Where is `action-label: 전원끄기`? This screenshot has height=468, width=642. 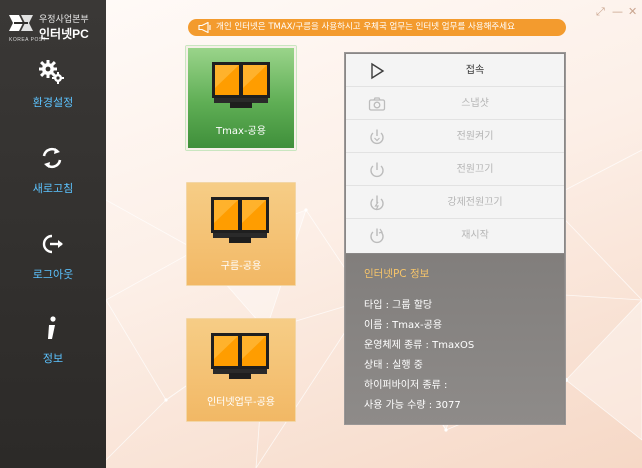 action-label: 전원끄기 is located at coordinates (475, 169).